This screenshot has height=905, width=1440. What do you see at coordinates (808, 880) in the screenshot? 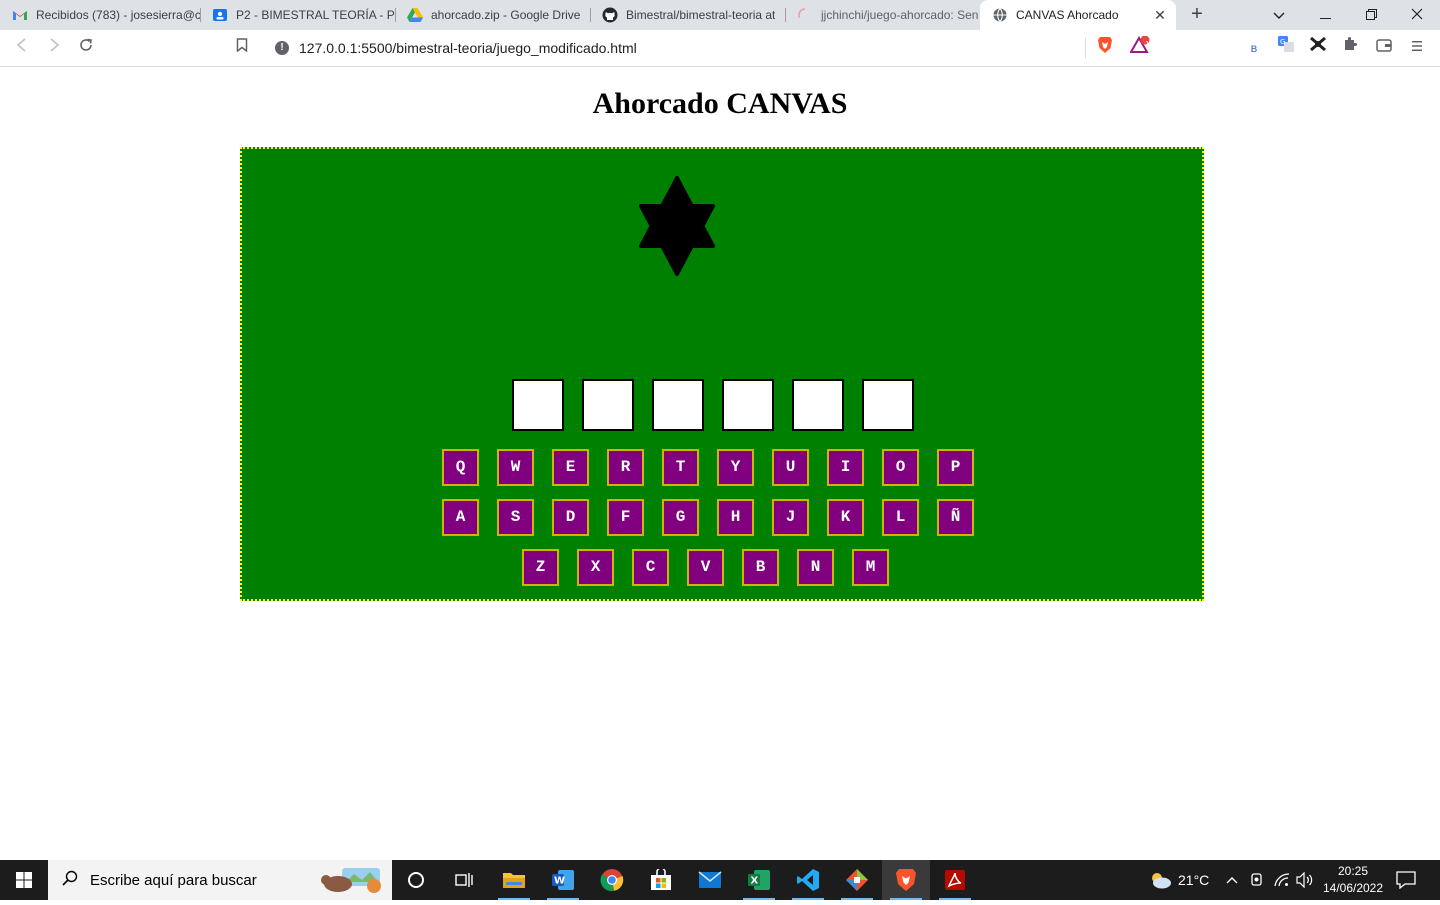
I see `vscode-icon` at bounding box center [808, 880].